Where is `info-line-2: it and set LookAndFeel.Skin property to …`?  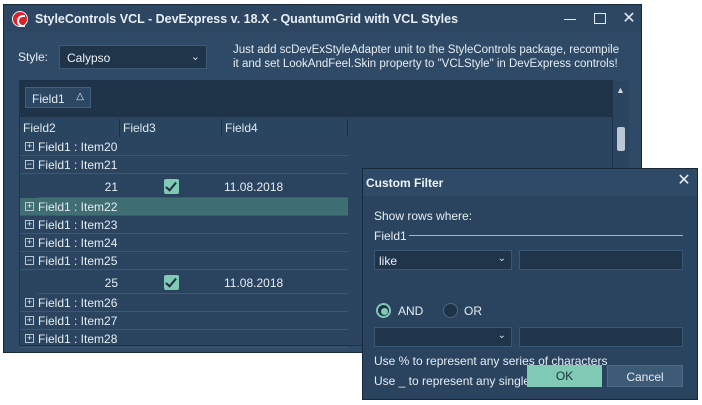 info-line-2: it and set LookAndFeel.Skin property to … is located at coordinates (425, 64).